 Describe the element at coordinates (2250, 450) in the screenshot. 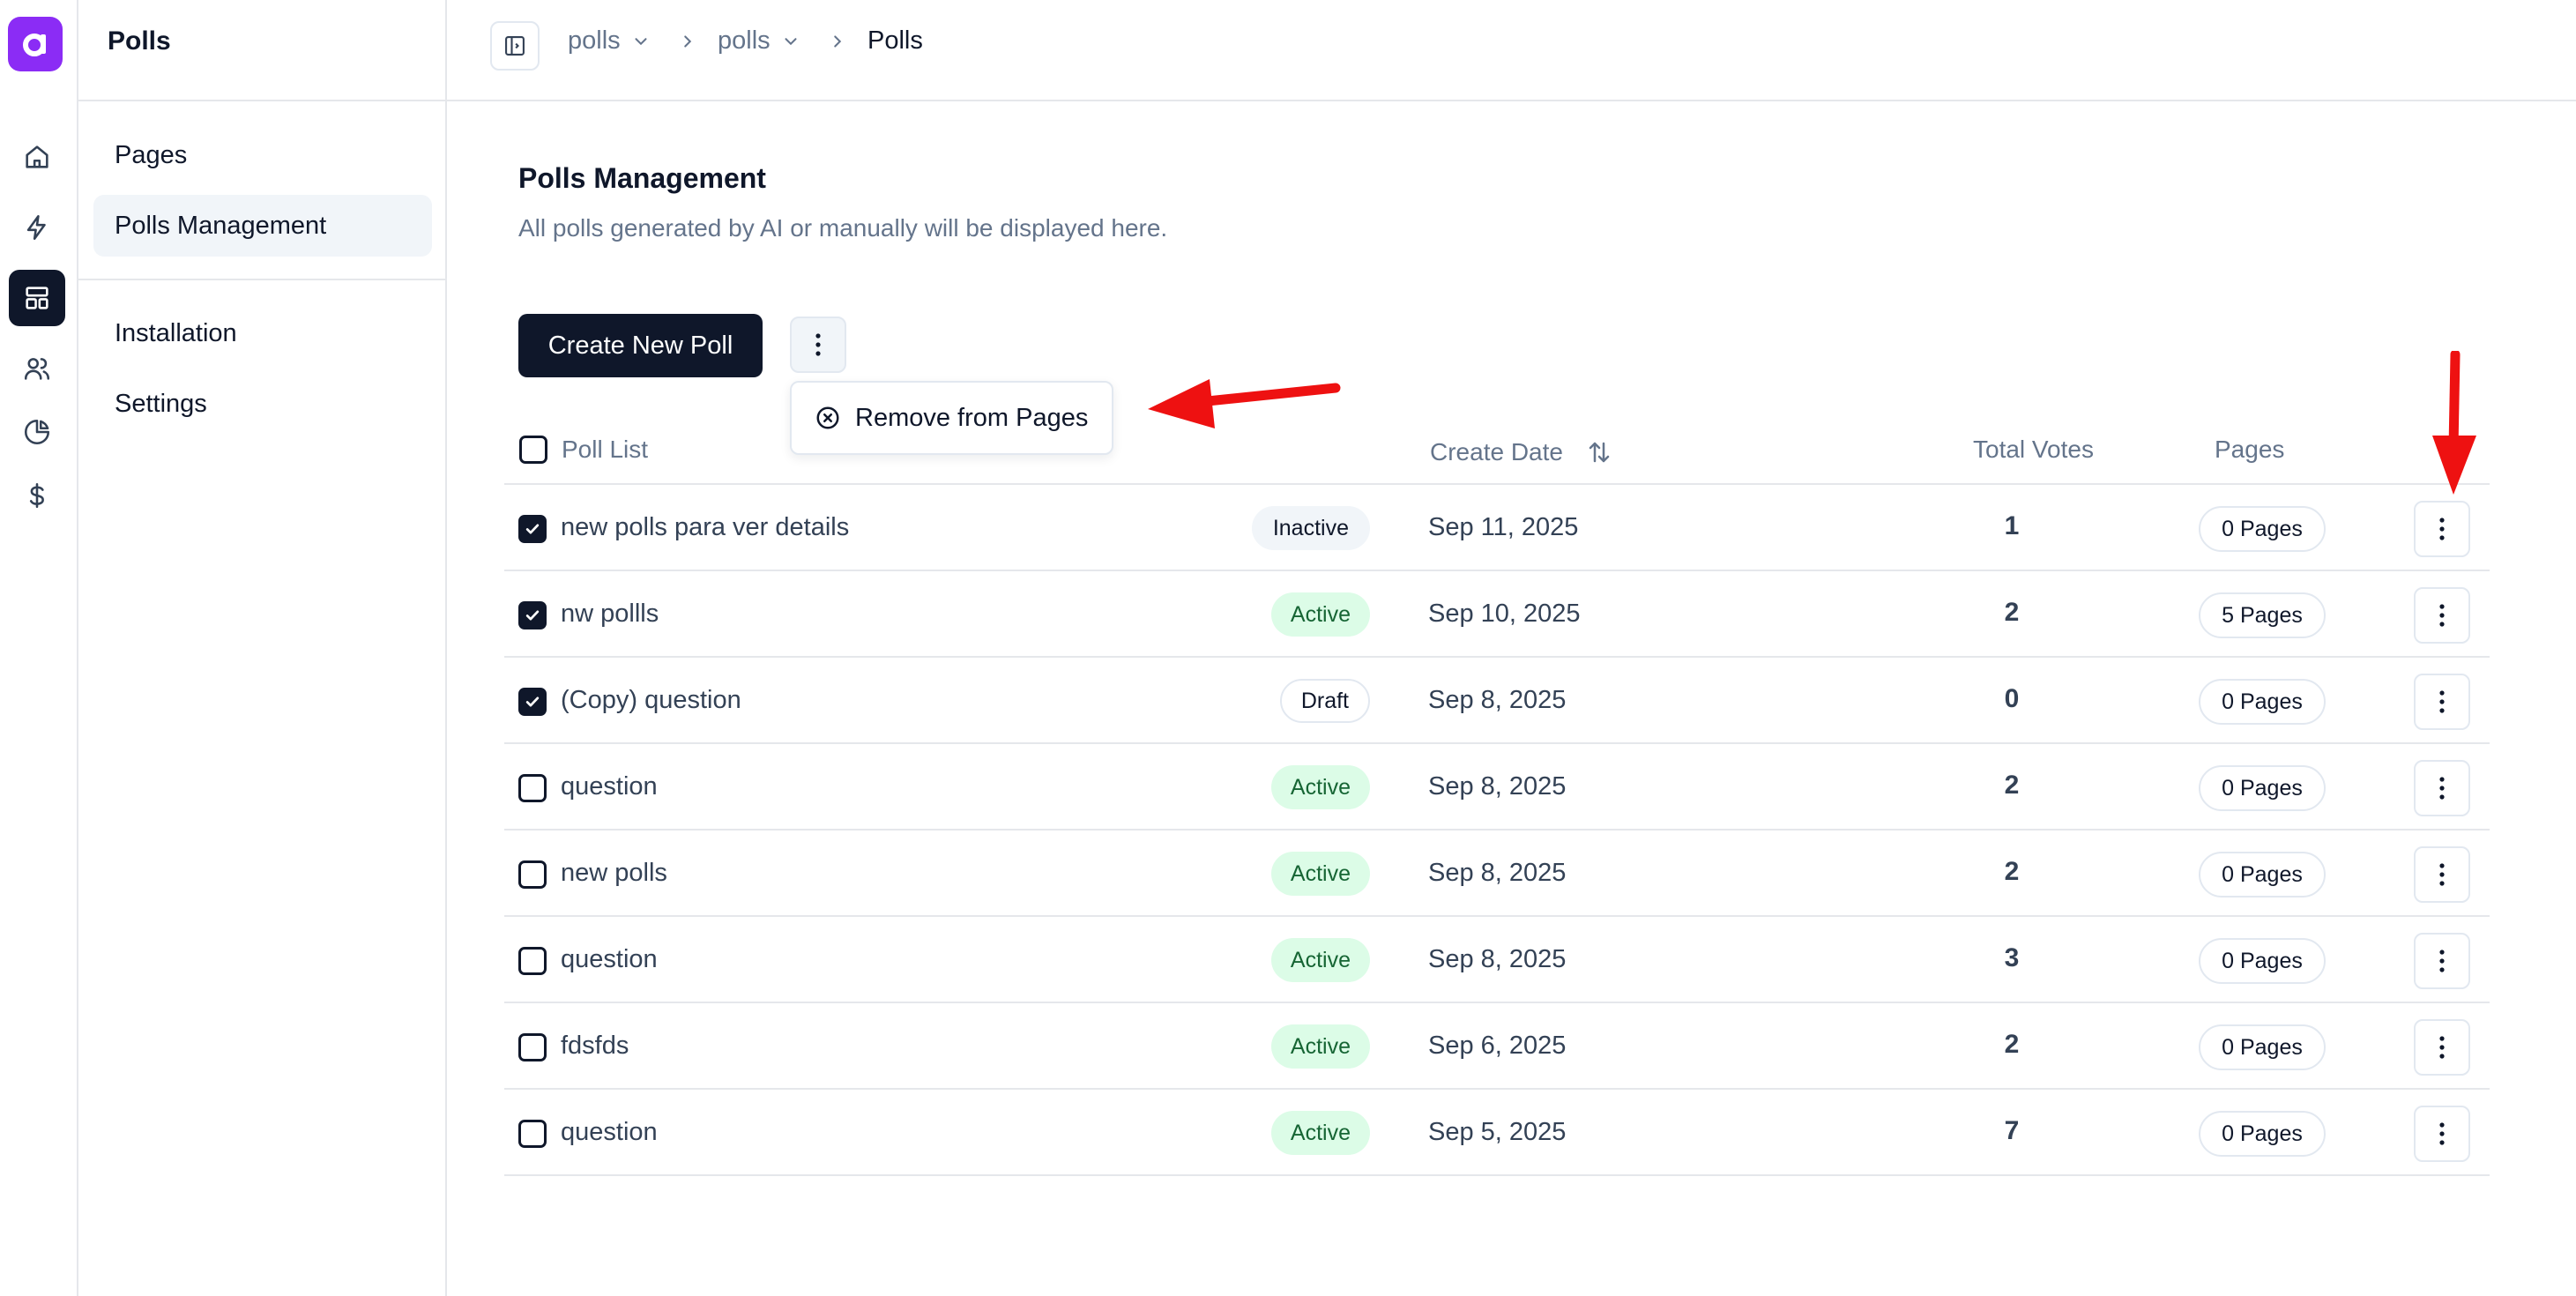

I see `column-header-pages: Pages` at that location.